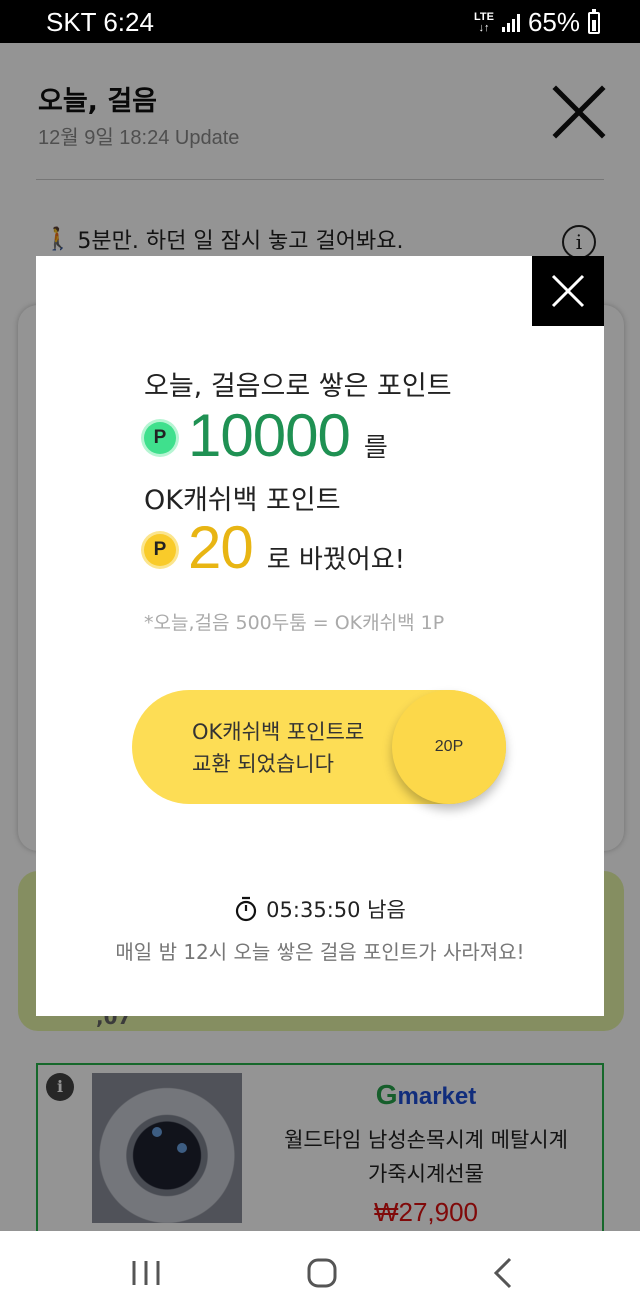 The image size is (640, 1316). What do you see at coordinates (320, 21) in the screenshot?
I see `status-bar: SKT 6:24 LTE ↓↑ 65%` at bounding box center [320, 21].